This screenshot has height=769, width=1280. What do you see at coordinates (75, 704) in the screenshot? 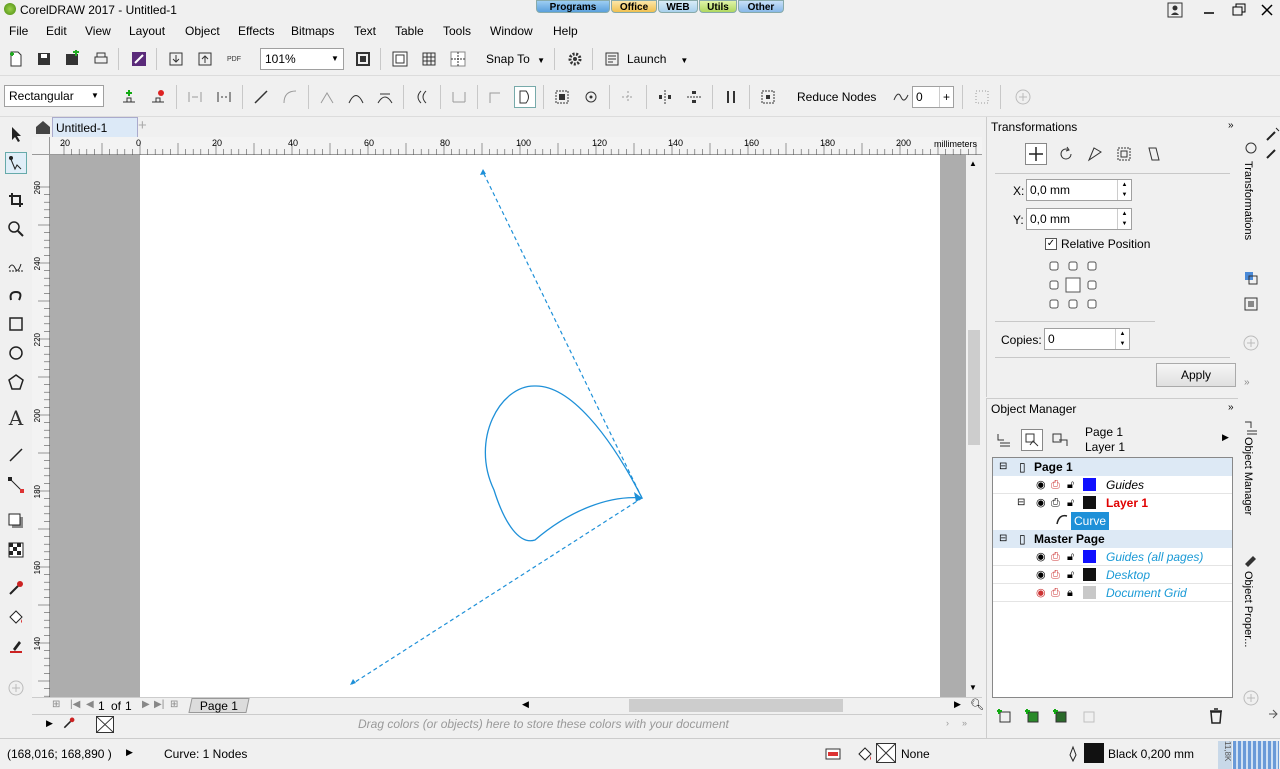
I see `first-page-icon: |◀` at bounding box center [75, 704].